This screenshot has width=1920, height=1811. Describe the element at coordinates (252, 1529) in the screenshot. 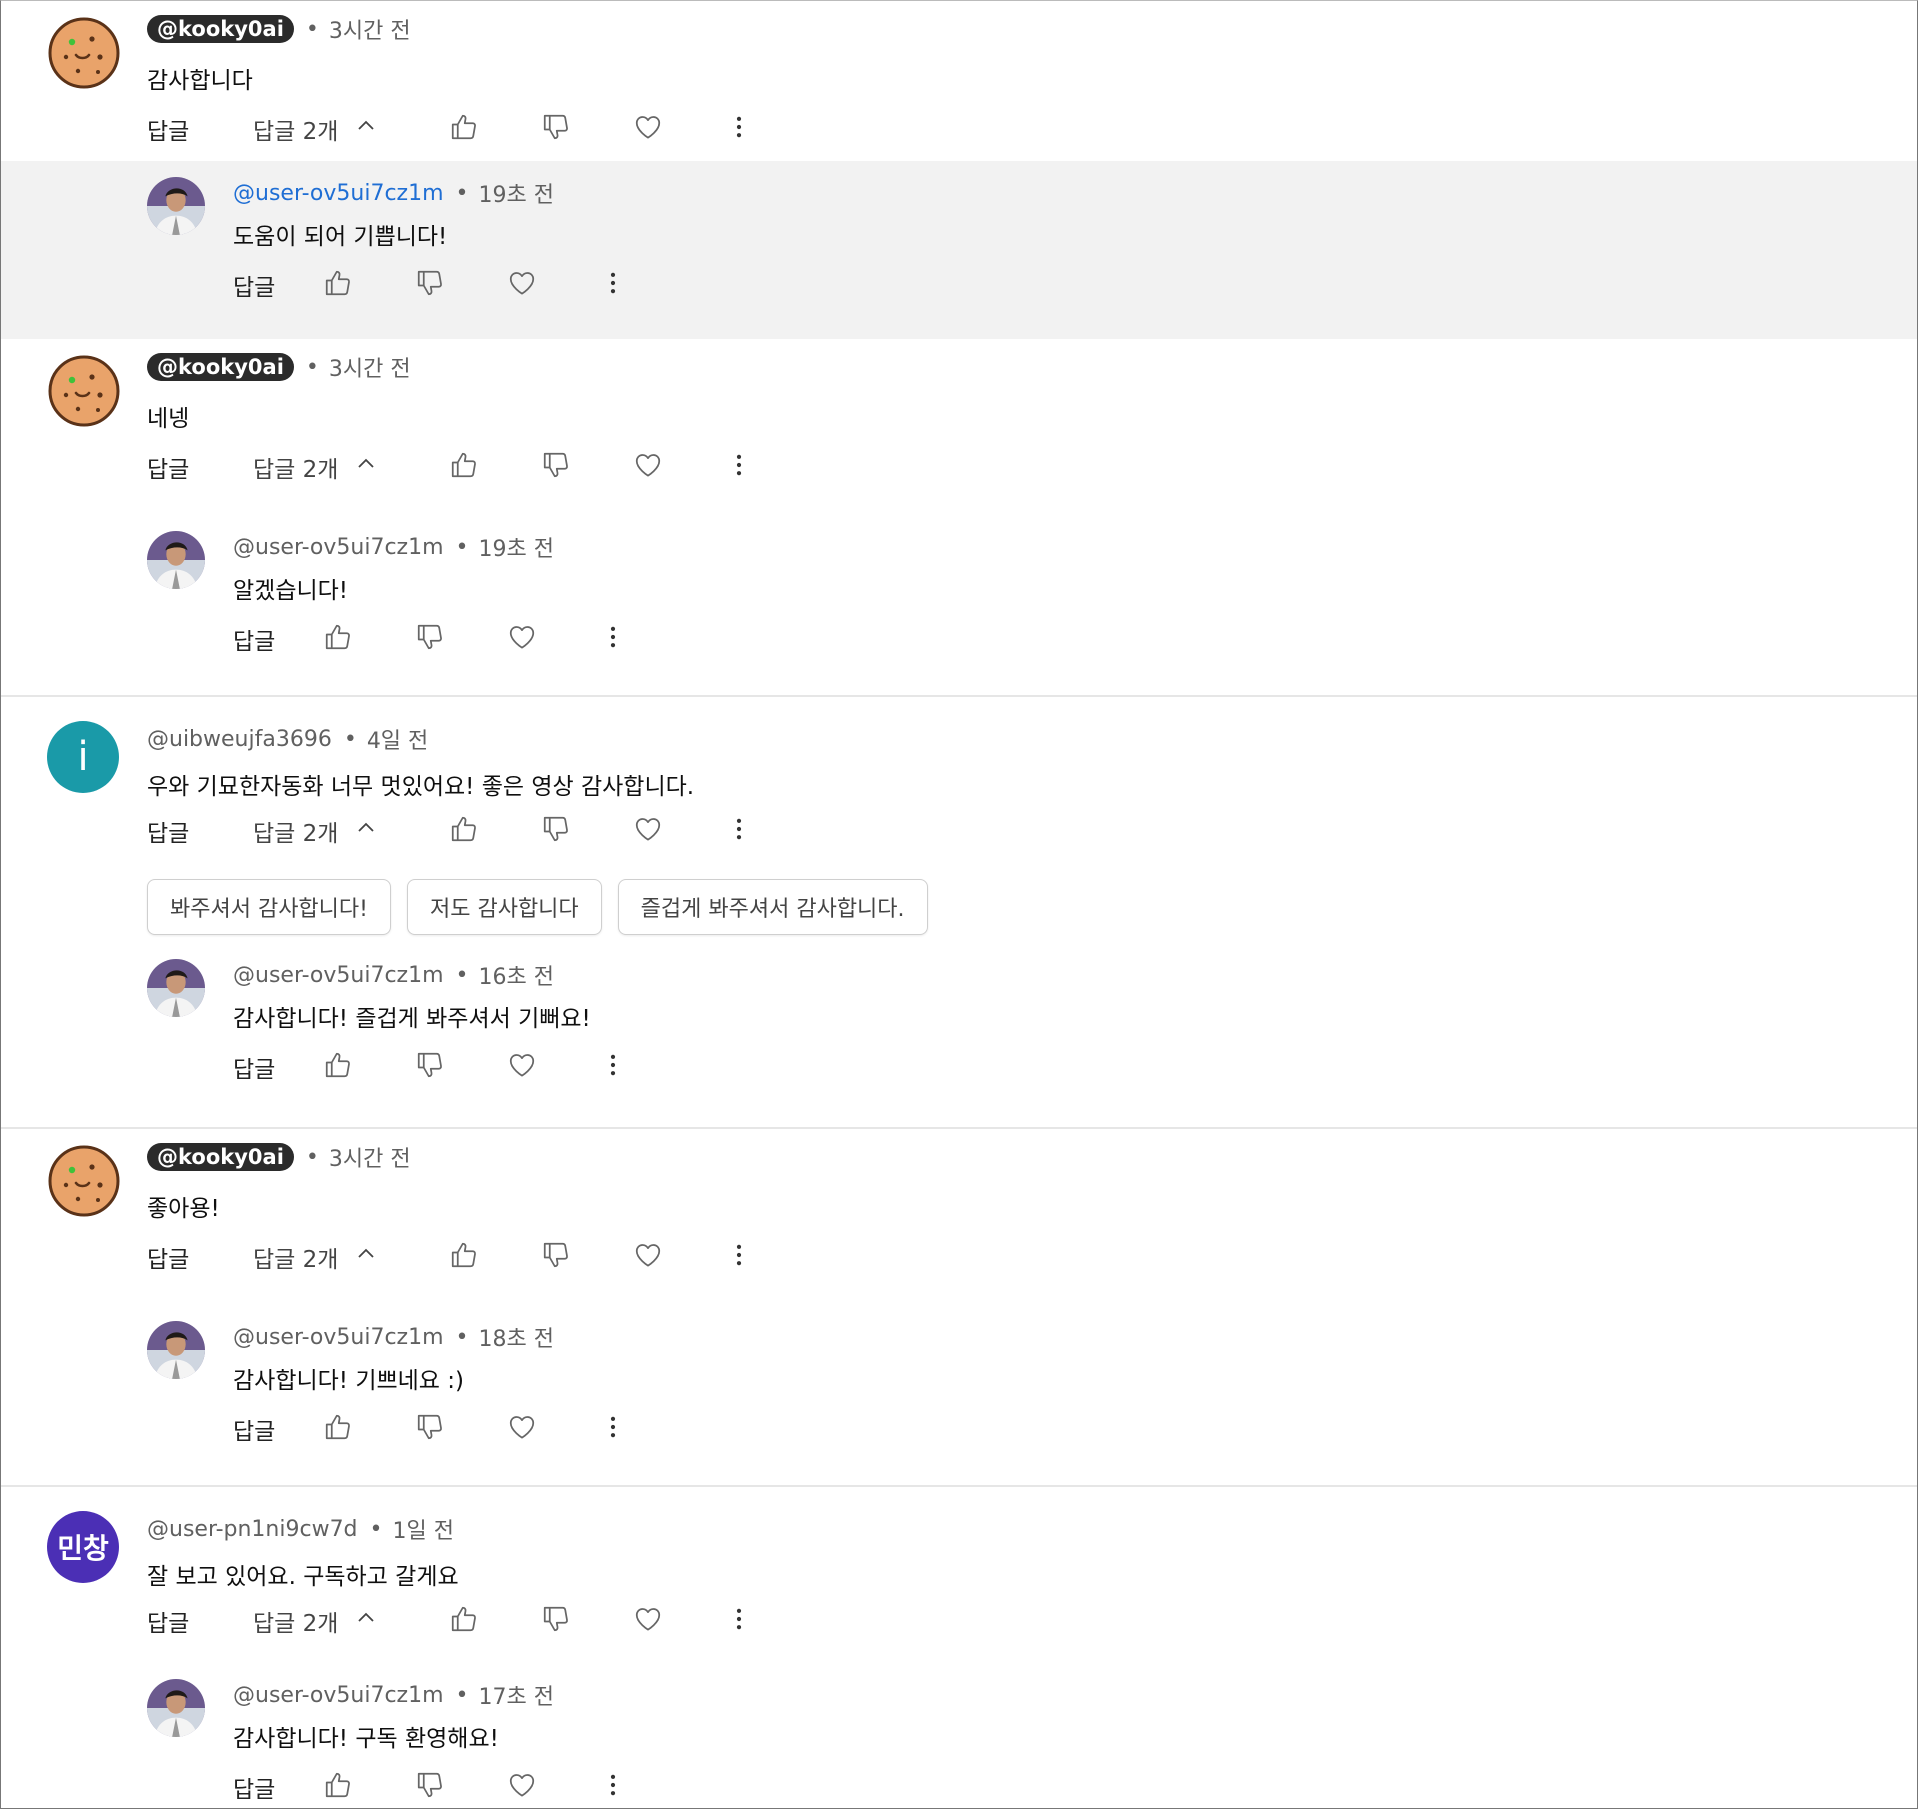

I see `comment-author: @user-pn1ni9cw7d` at that location.